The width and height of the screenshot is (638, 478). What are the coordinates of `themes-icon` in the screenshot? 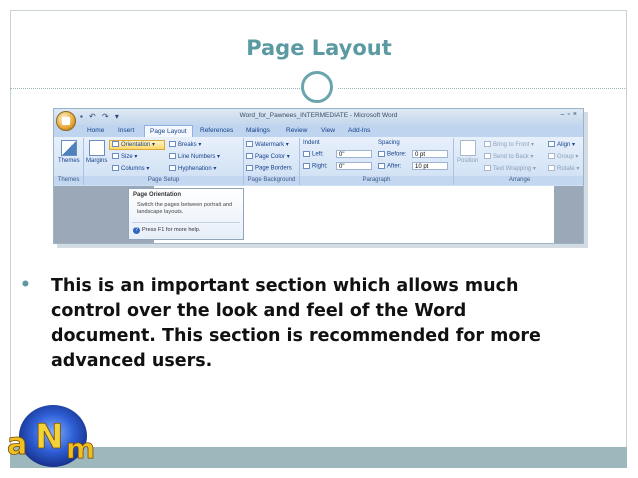 It's located at (69, 148).